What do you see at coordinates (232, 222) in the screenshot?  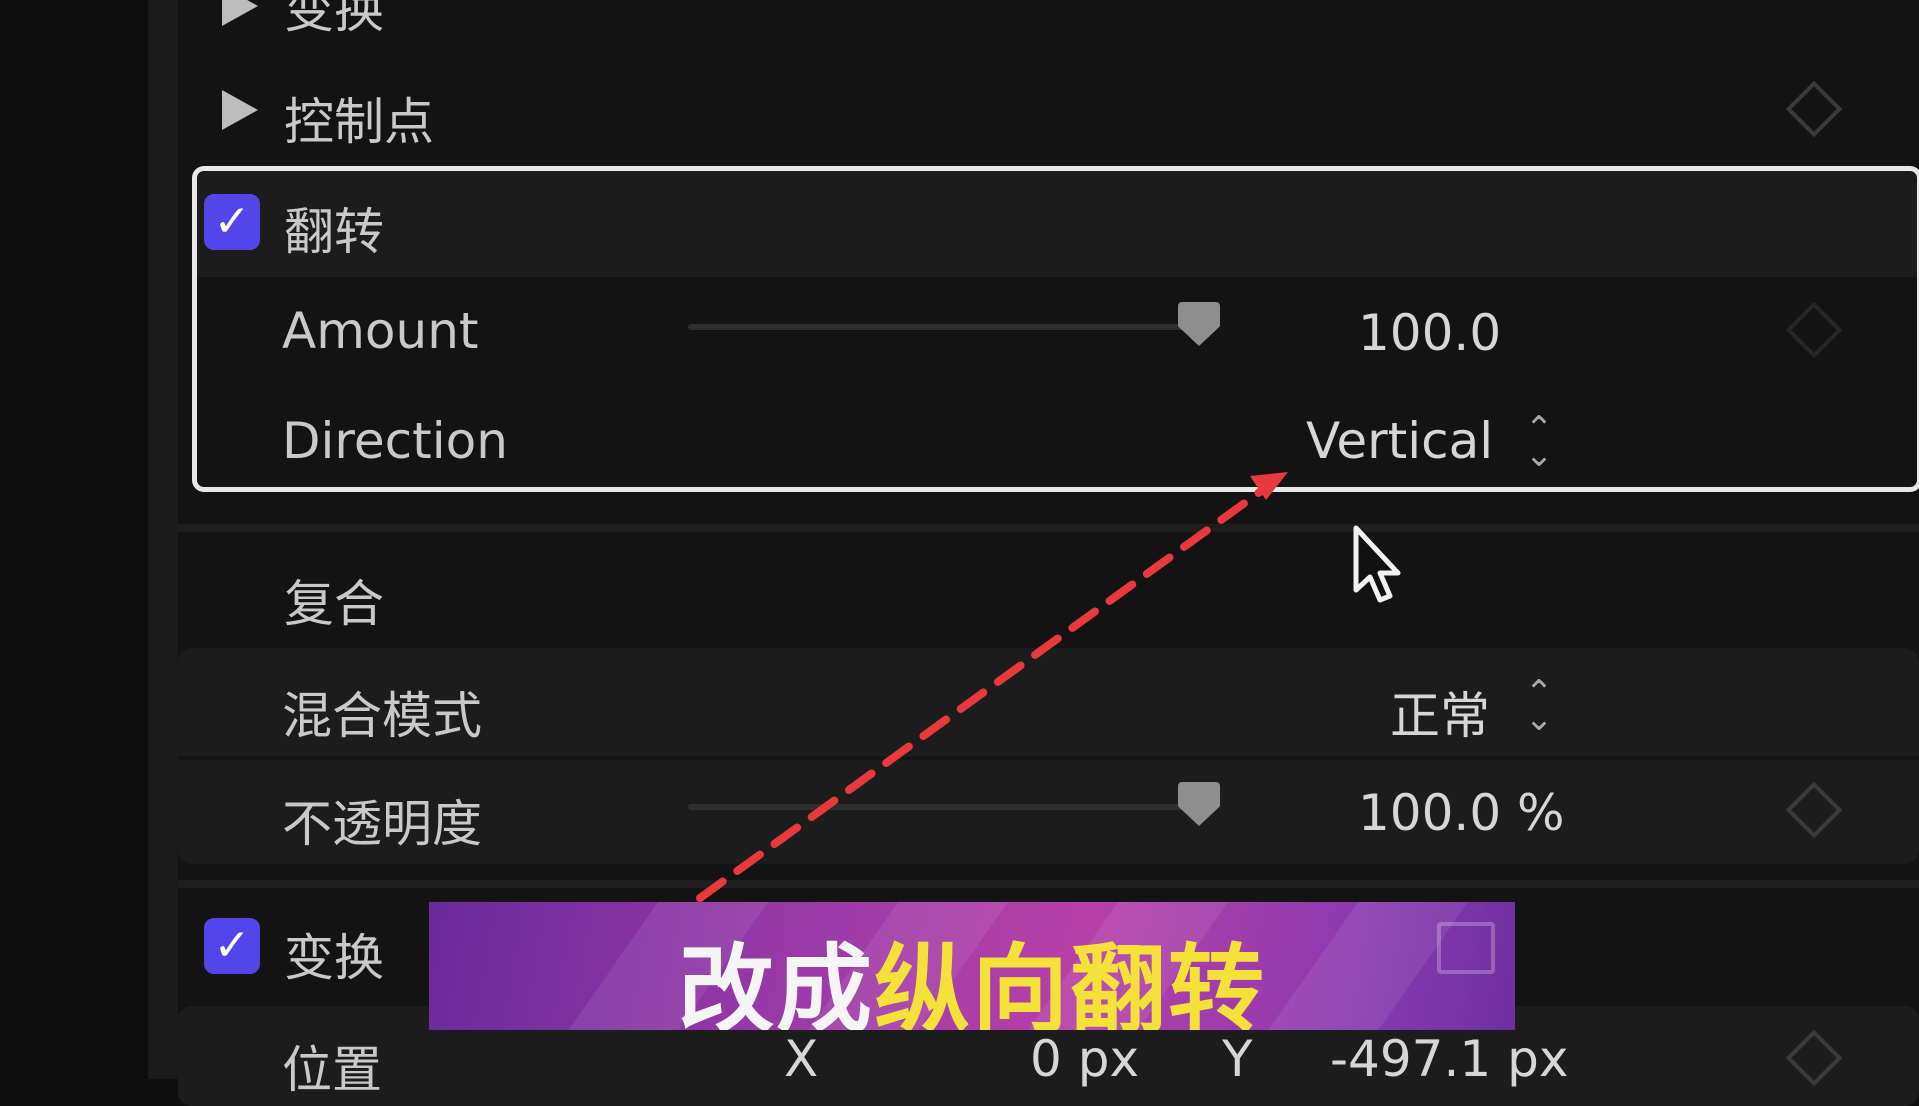 I see `flip-enable-checkbox: ✓` at bounding box center [232, 222].